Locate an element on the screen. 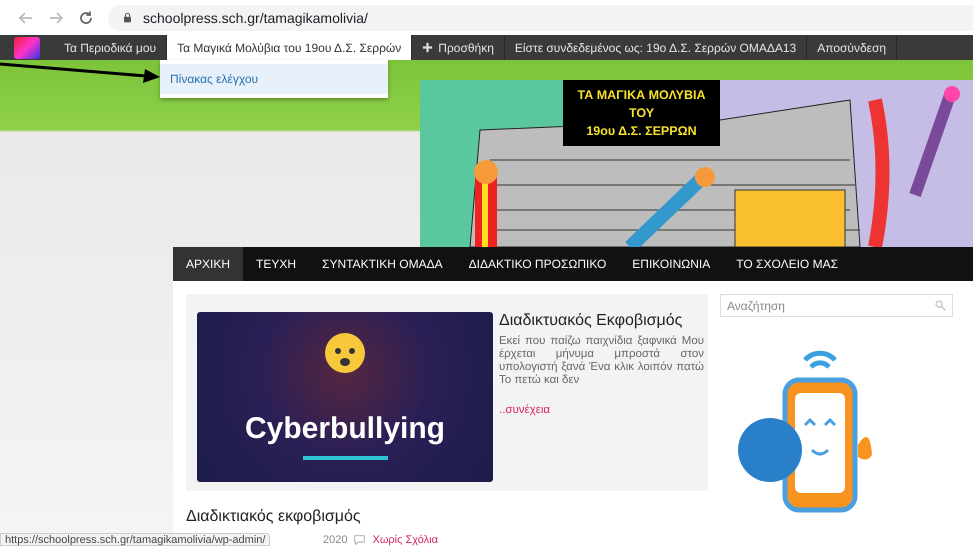  comment-icon is located at coordinates (359, 540).